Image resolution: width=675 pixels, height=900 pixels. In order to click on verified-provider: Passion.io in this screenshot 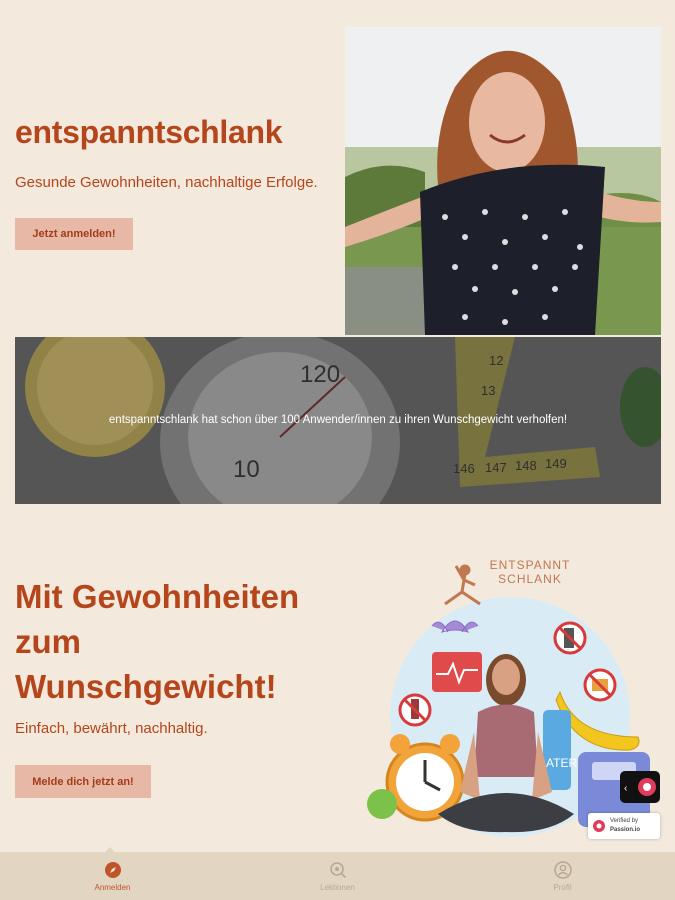, I will do `click(625, 830)`.